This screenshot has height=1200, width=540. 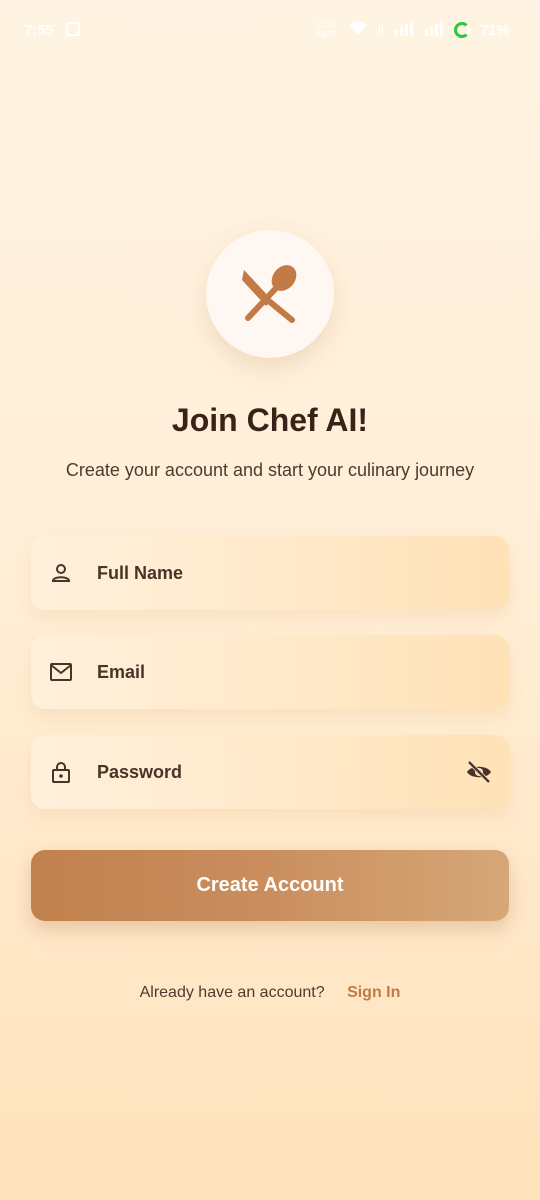 What do you see at coordinates (270, 420) in the screenshot?
I see `page-title: Join Chef AI!` at bounding box center [270, 420].